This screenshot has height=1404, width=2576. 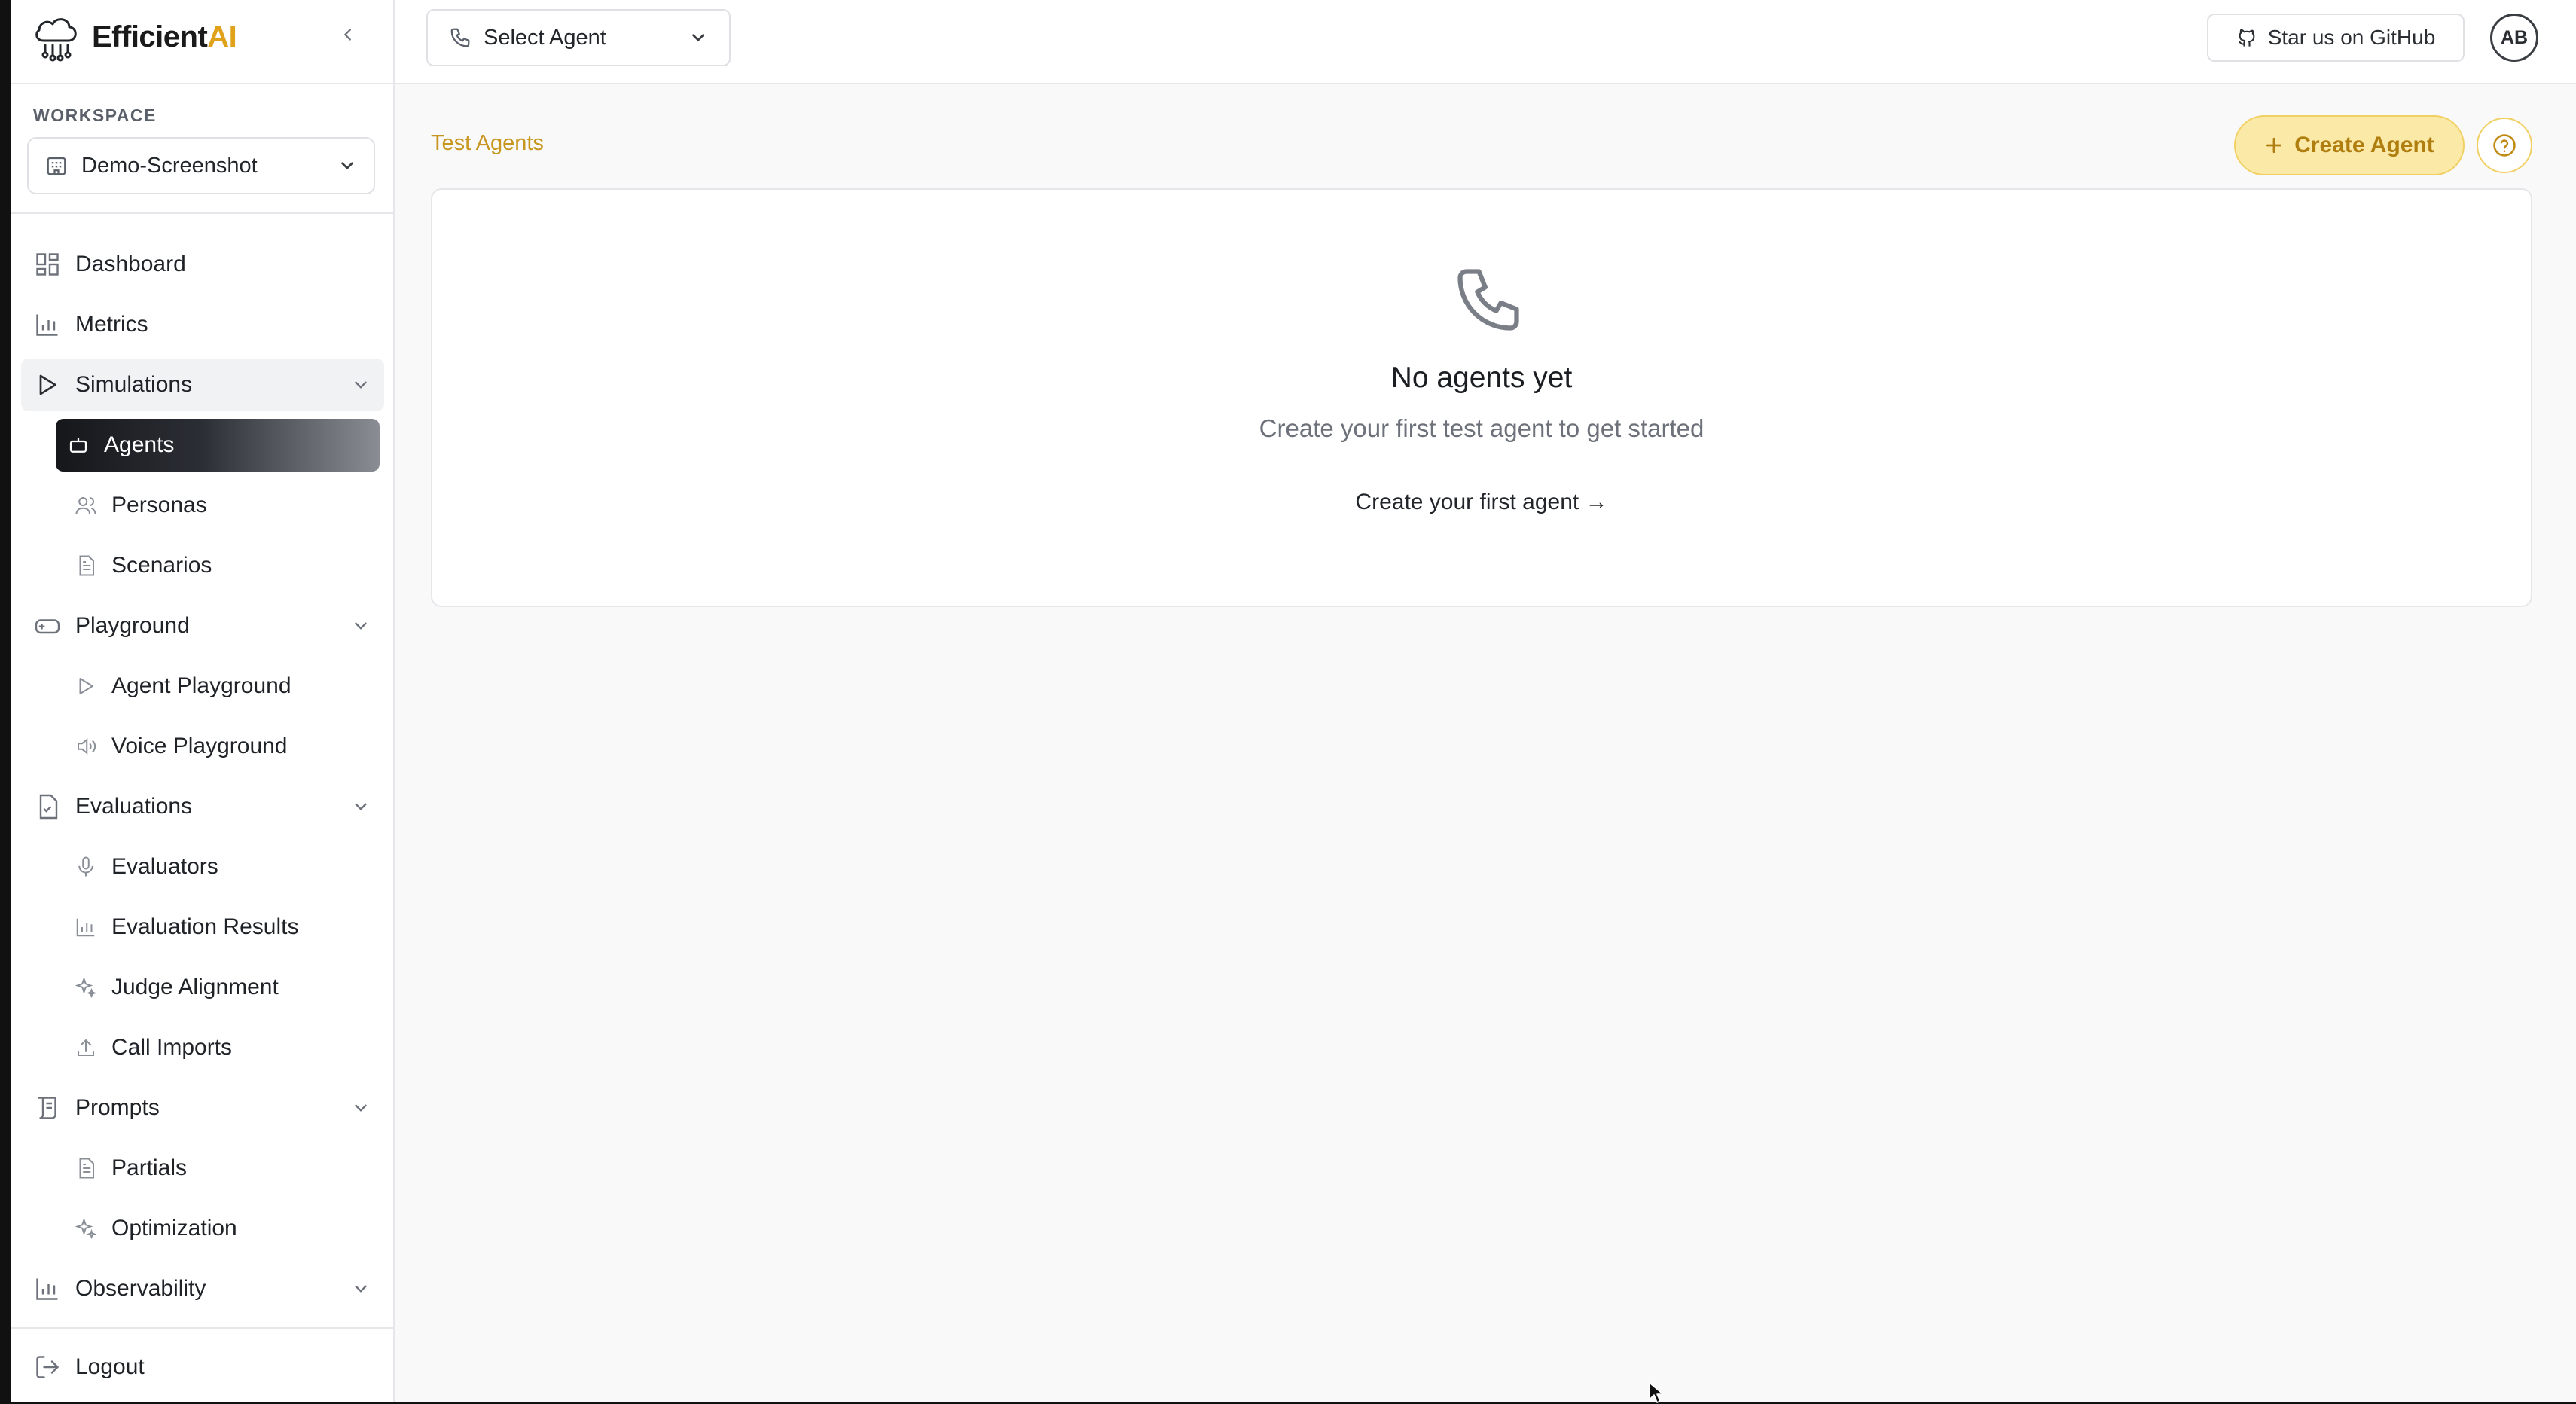 What do you see at coordinates (86, 867) in the screenshot?
I see `microphone-icon` at bounding box center [86, 867].